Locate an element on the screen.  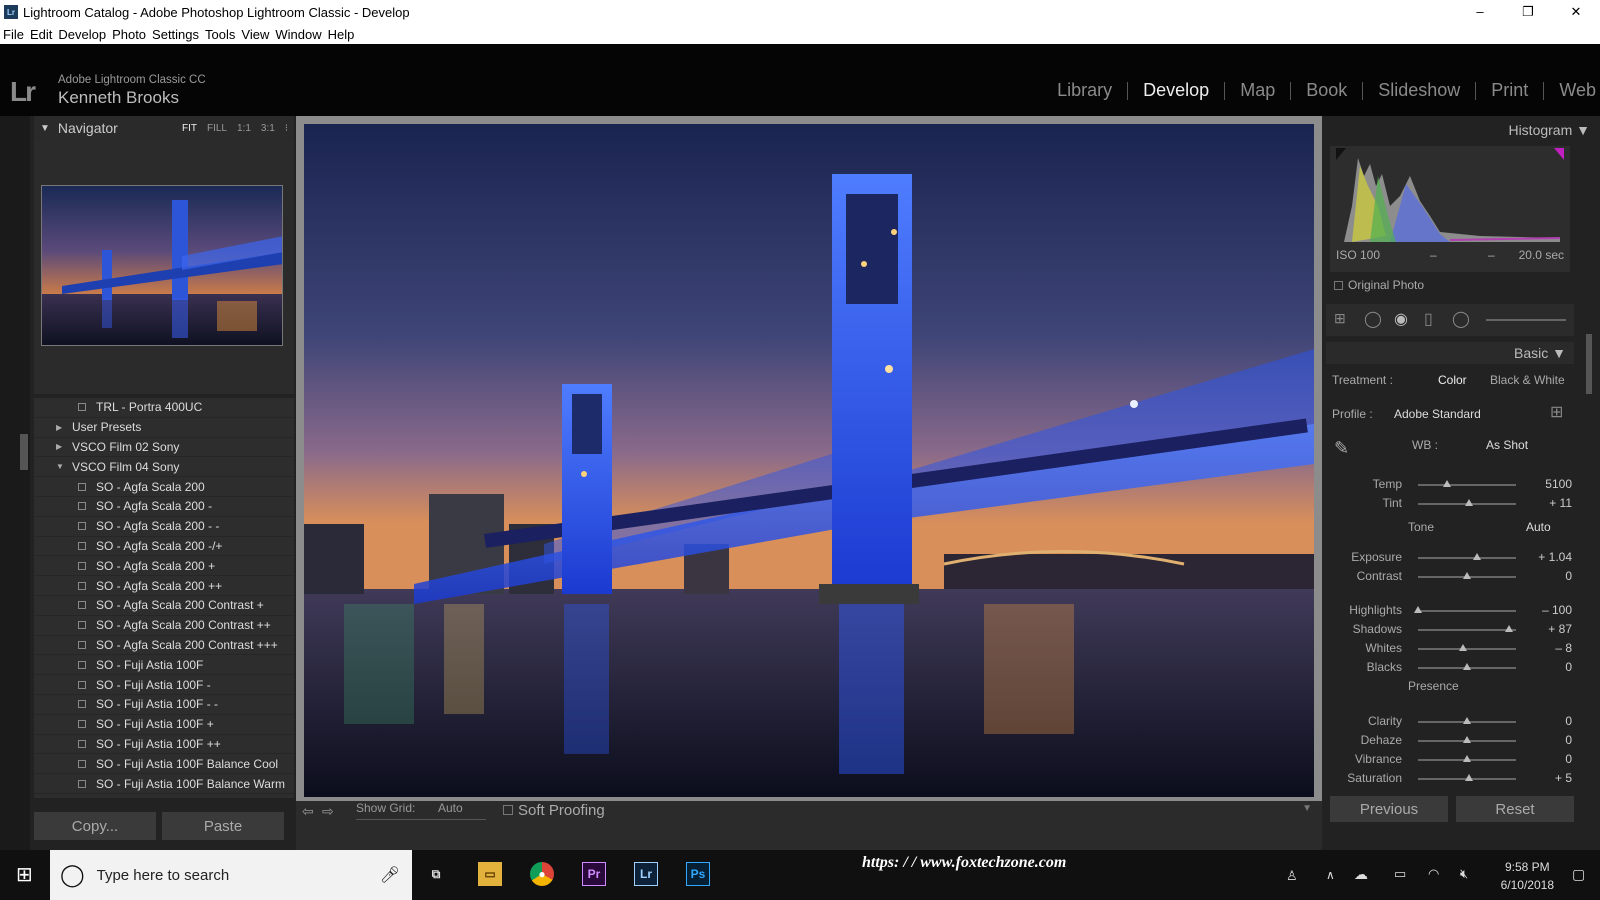
zoom-fill: FILL is located at coordinates (217, 128).